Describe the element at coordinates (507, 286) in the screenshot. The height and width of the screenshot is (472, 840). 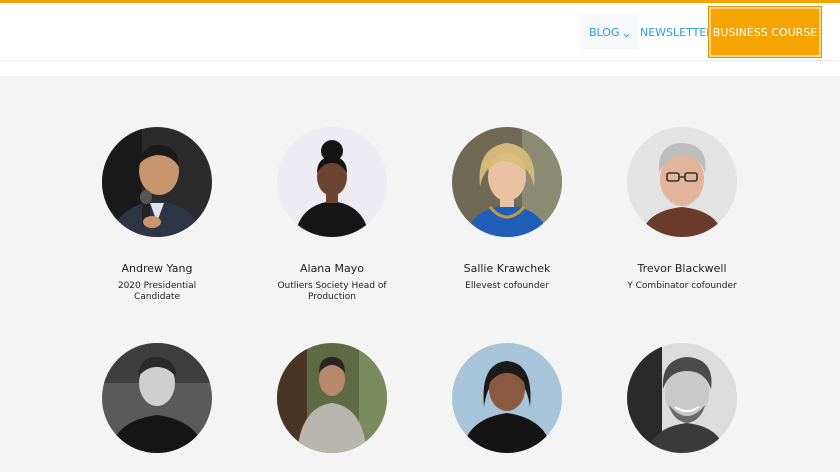
I see `person-role: Ellevest cofounder` at that location.